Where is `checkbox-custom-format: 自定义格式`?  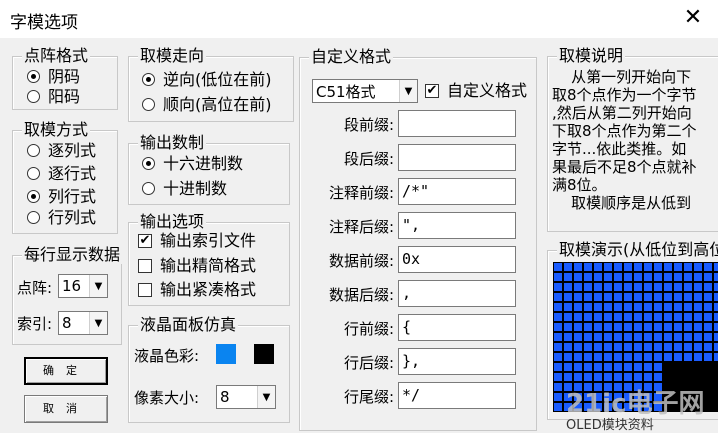 checkbox-custom-format: 自定义格式 is located at coordinates (479, 90).